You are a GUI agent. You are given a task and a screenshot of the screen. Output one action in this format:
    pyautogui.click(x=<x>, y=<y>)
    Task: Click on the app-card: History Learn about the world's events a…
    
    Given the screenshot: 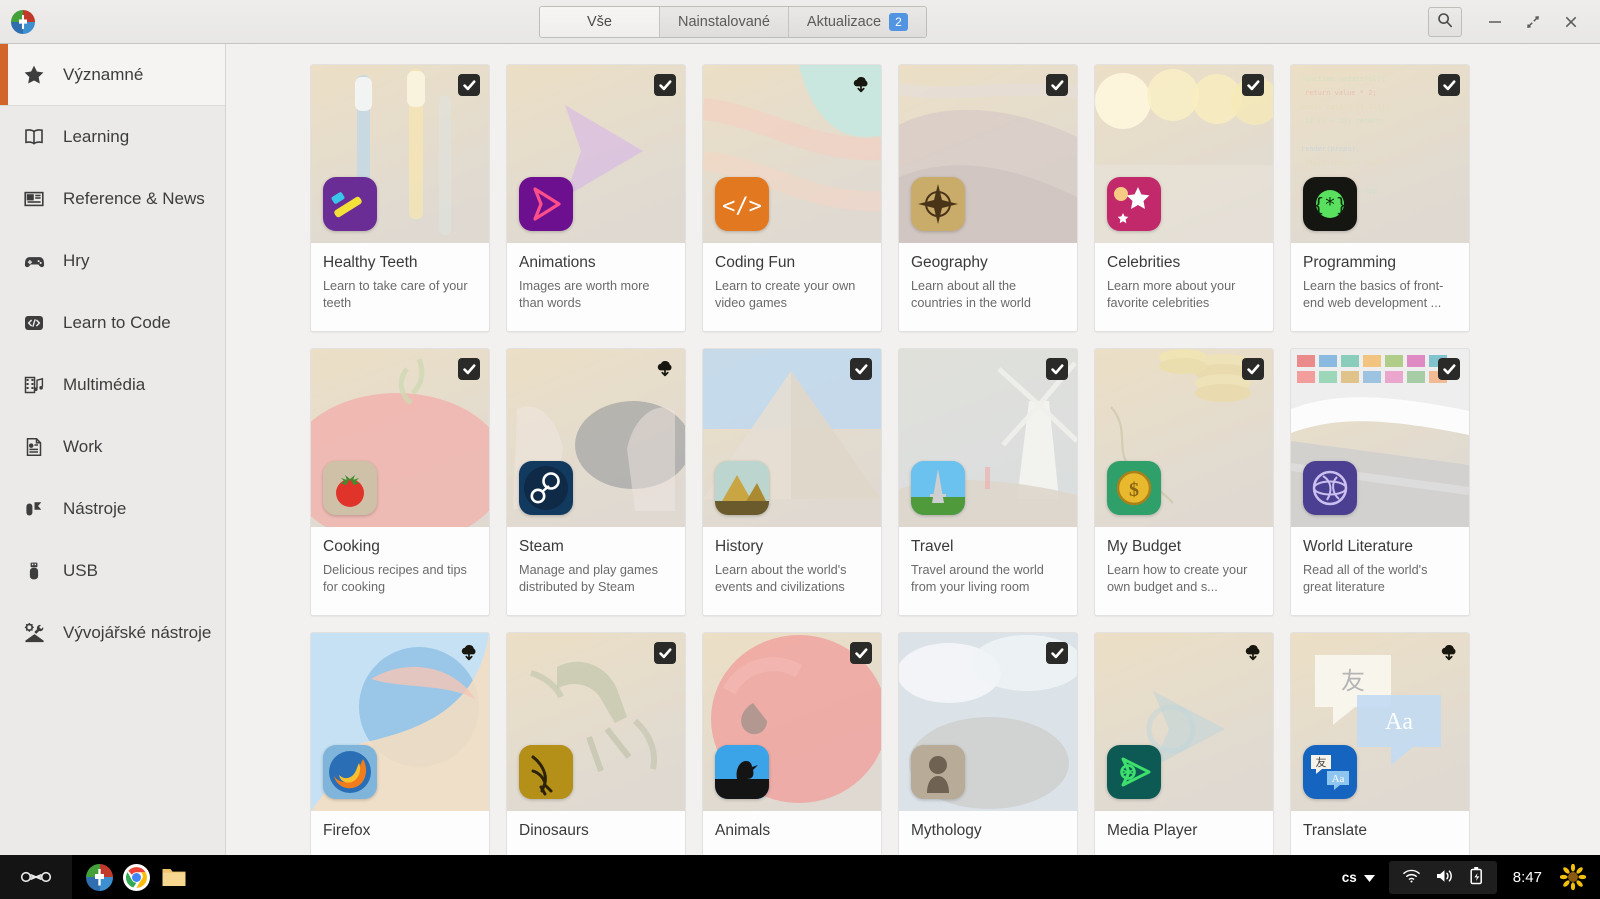 What is the action you would take?
    pyautogui.click(x=792, y=482)
    